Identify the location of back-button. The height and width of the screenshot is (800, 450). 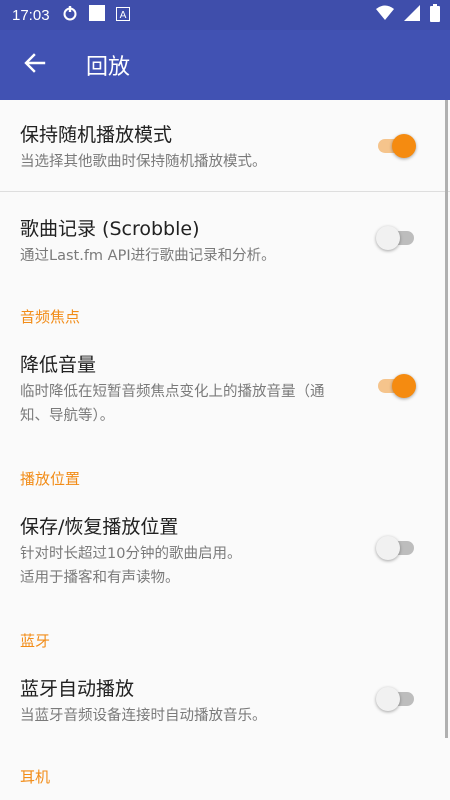
(35, 65).